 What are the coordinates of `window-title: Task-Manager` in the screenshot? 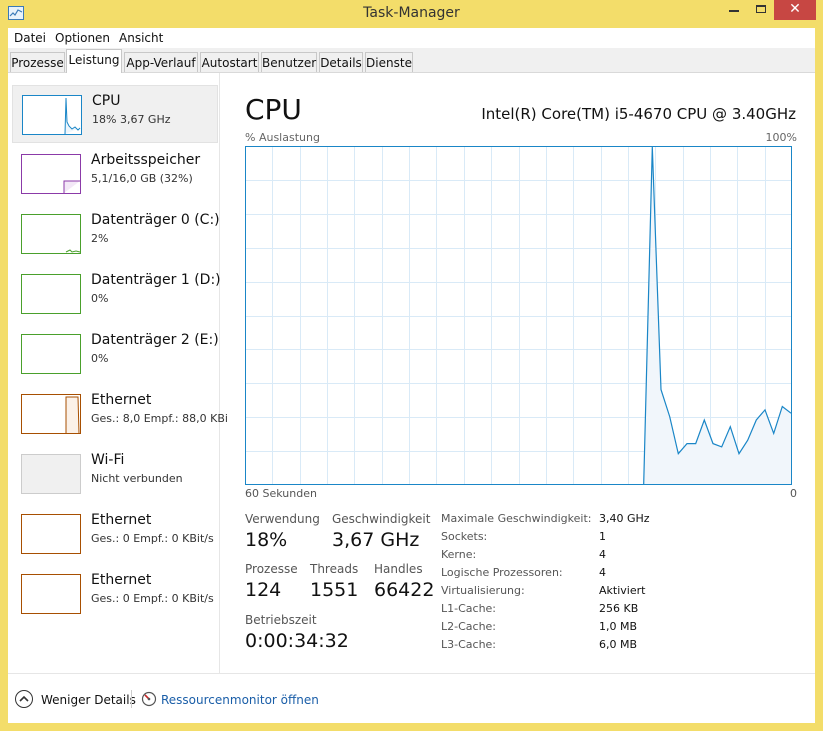 It's located at (411, 13).